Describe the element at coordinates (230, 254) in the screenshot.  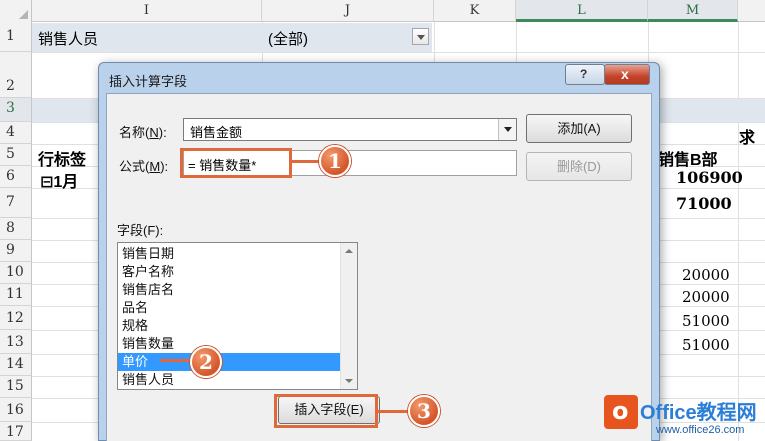
I see `list-item: 销售日期` at that location.